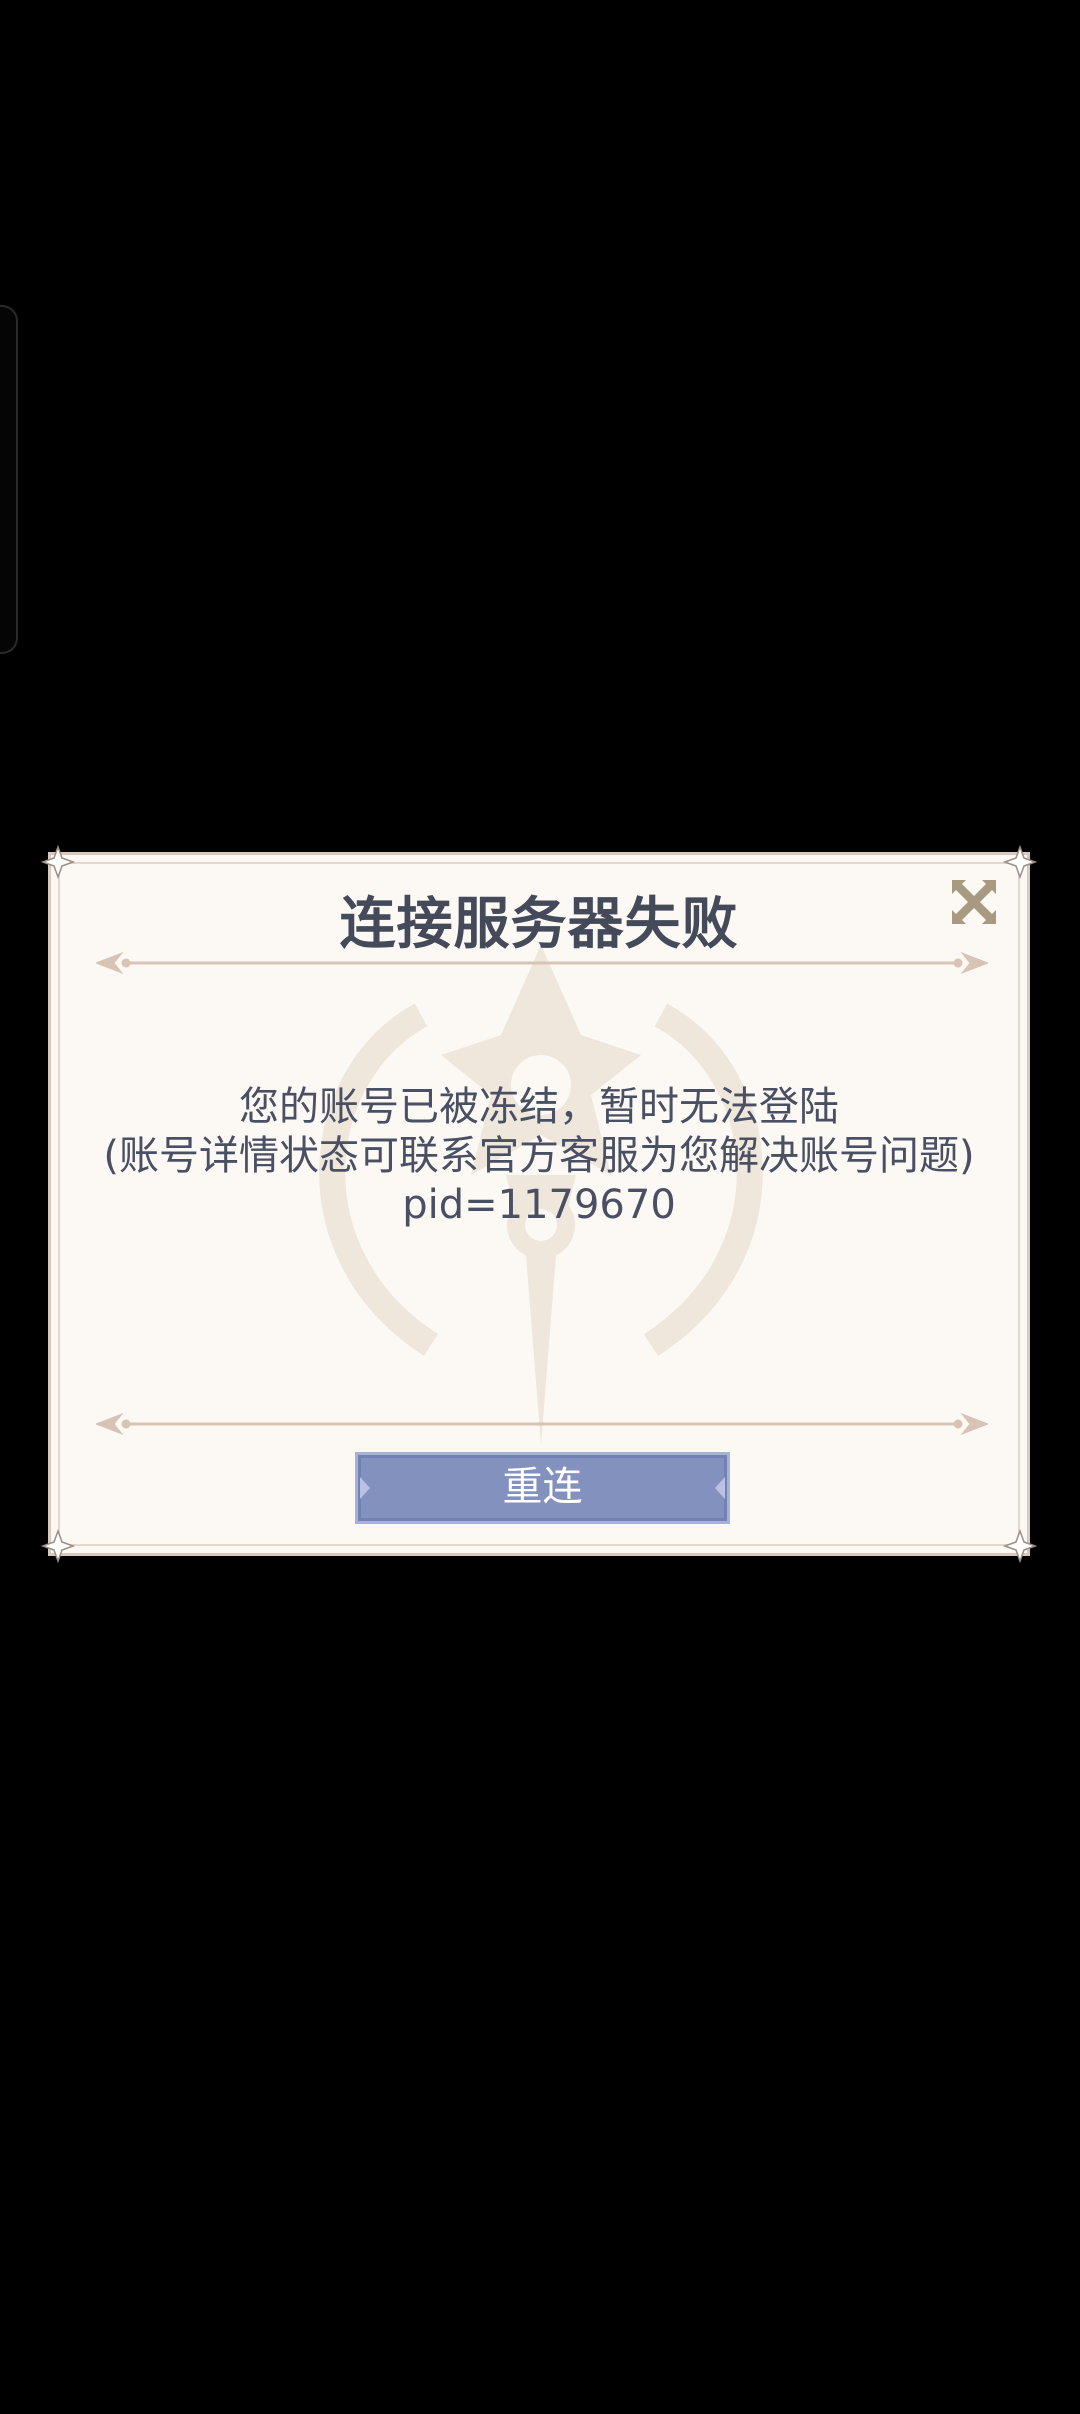 The width and height of the screenshot is (1080, 2414). Describe the element at coordinates (9, 479) in the screenshot. I see `side-gesture-handle` at that location.